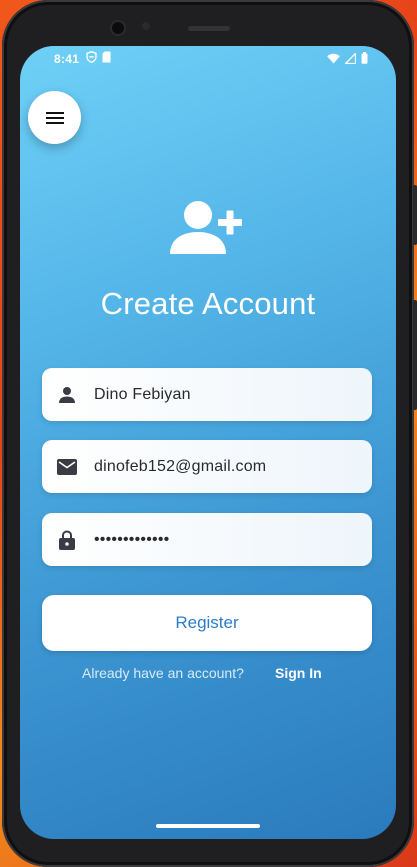 The height and width of the screenshot is (867, 417). What do you see at coordinates (333, 58) in the screenshot?
I see `wifi-icon` at bounding box center [333, 58].